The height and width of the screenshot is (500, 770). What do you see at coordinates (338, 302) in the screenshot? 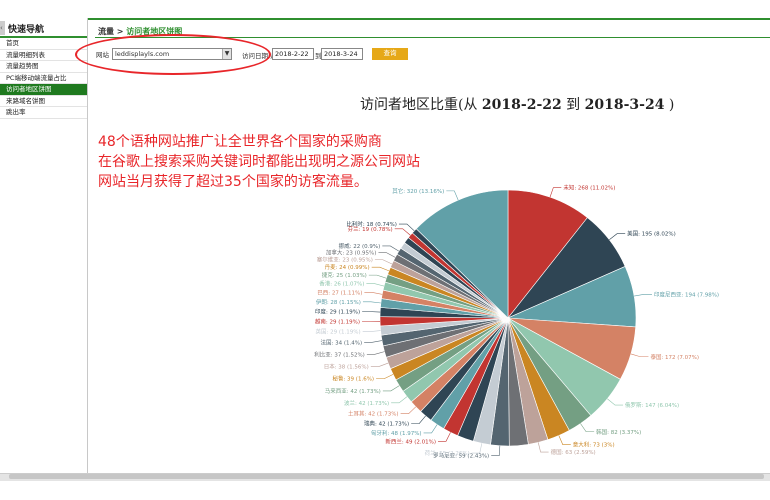
I see `slice-label: 伊朗: 28 (1.15%)` at bounding box center [338, 302].